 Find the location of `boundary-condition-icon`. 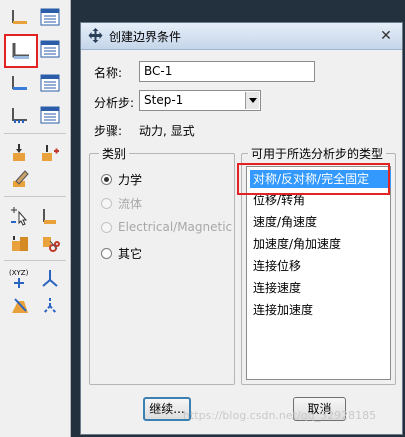

boundary-condition-icon is located at coordinates (20, 17).